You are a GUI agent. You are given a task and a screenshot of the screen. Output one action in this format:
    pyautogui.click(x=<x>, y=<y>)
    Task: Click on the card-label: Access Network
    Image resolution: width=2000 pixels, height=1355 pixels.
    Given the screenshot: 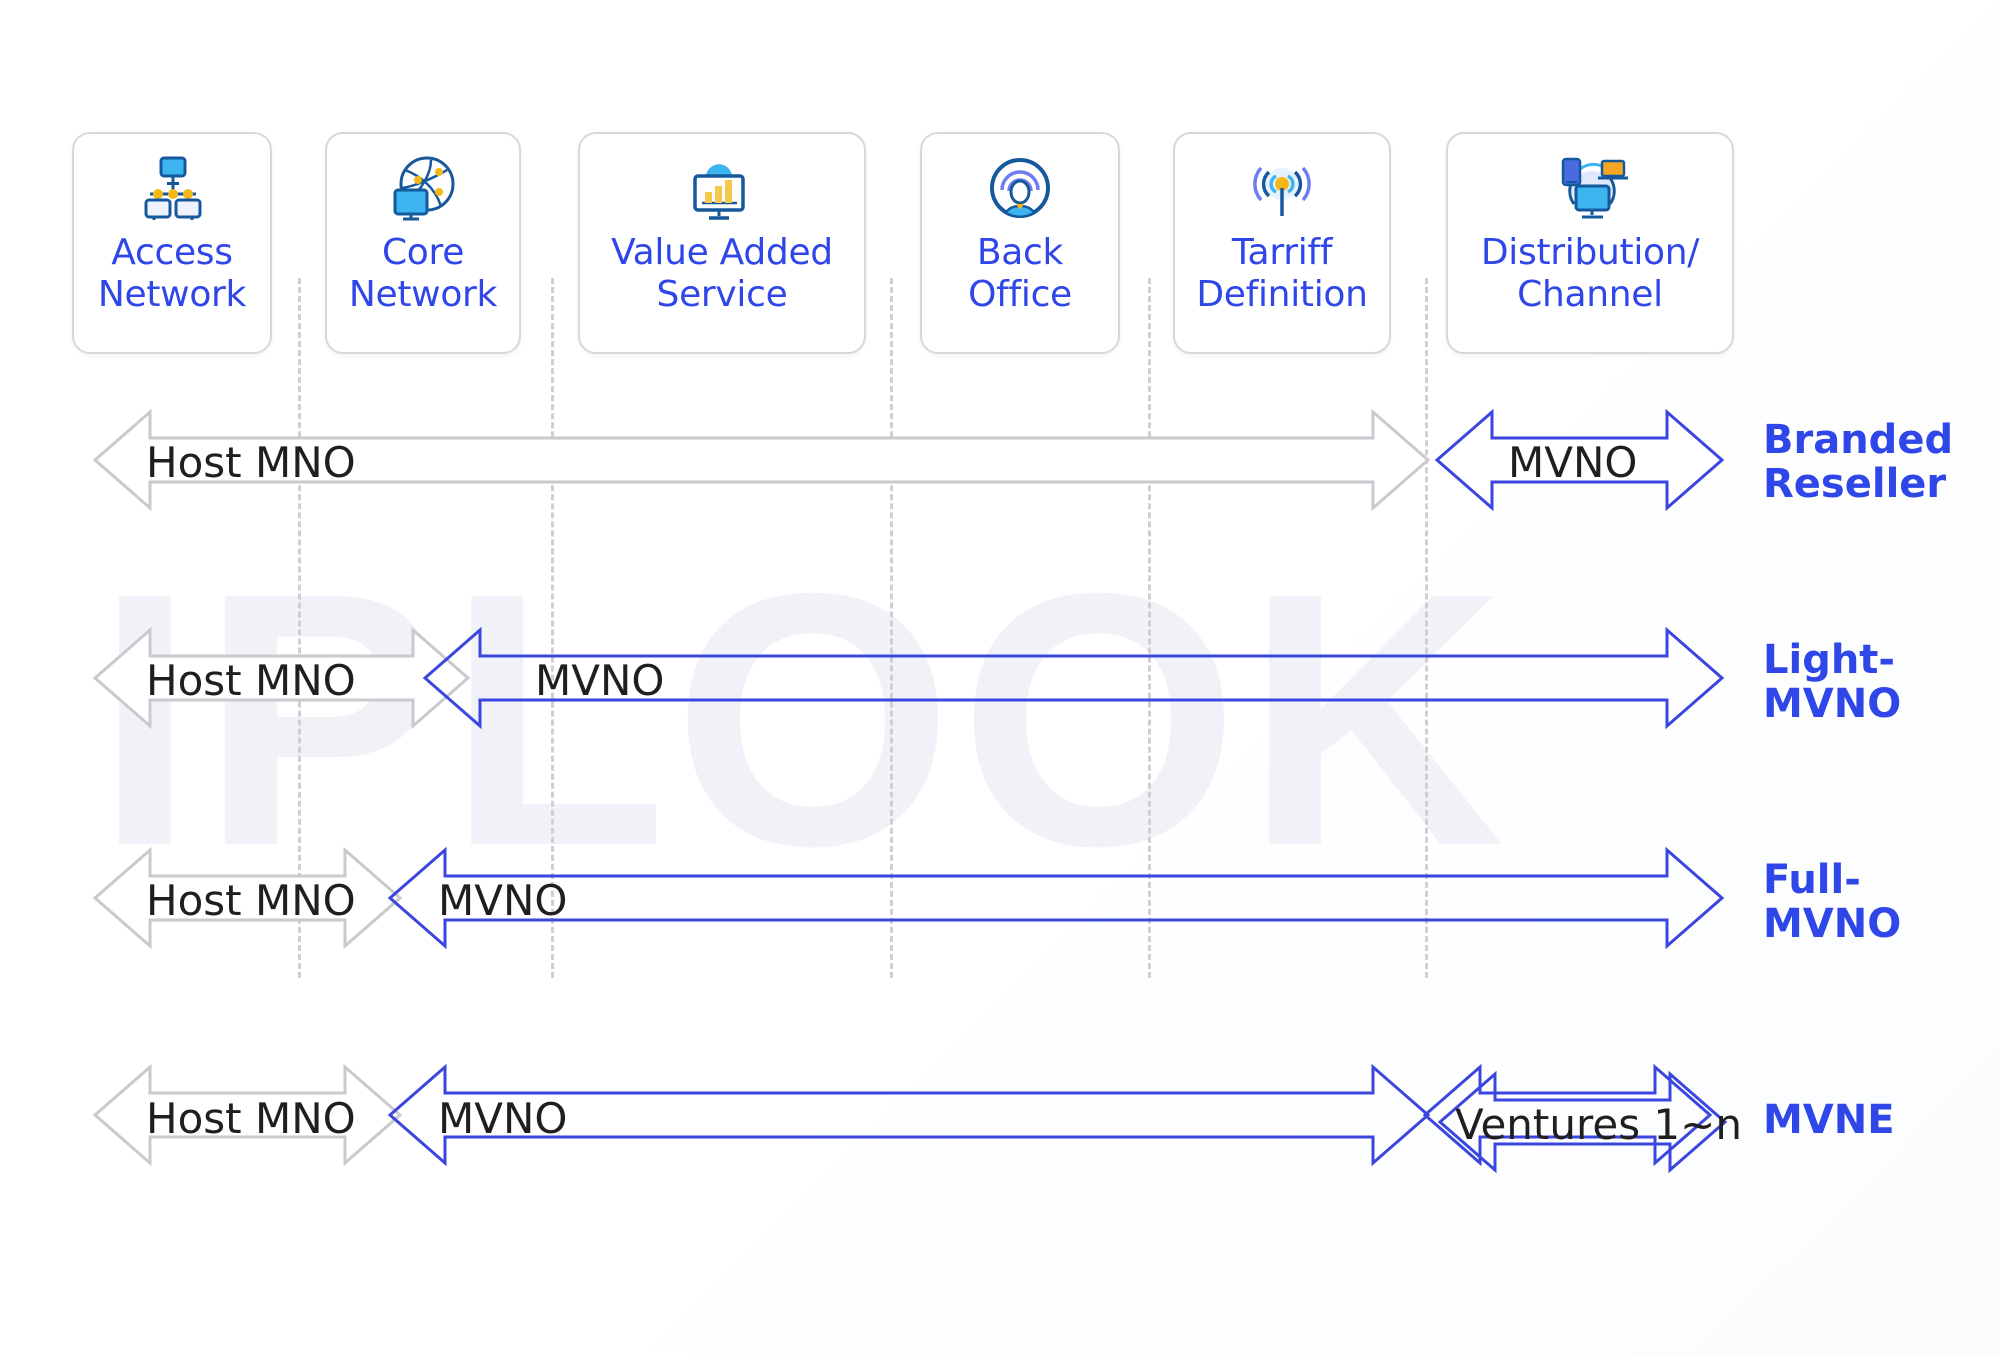 What is the action you would take?
    pyautogui.click(x=172, y=273)
    